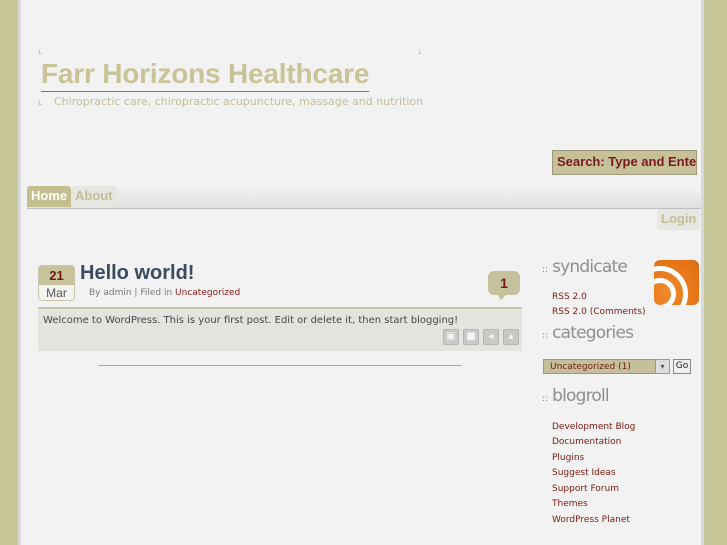  What do you see at coordinates (606, 366) in the screenshot?
I see `category-select: Uncategorized (1)` at bounding box center [606, 366].